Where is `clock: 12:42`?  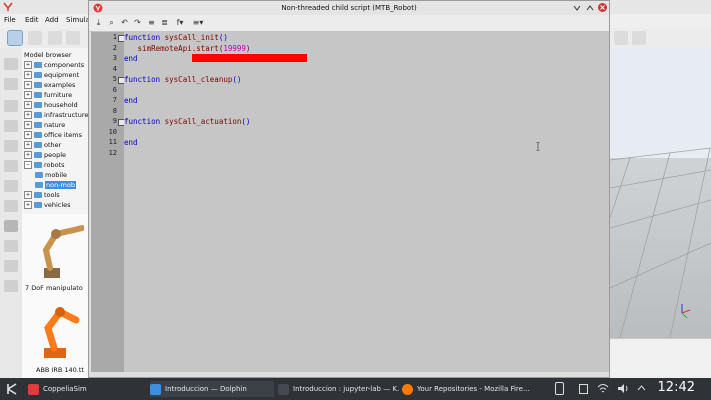
clock: 12:42 is located at coordinates (676, 387).